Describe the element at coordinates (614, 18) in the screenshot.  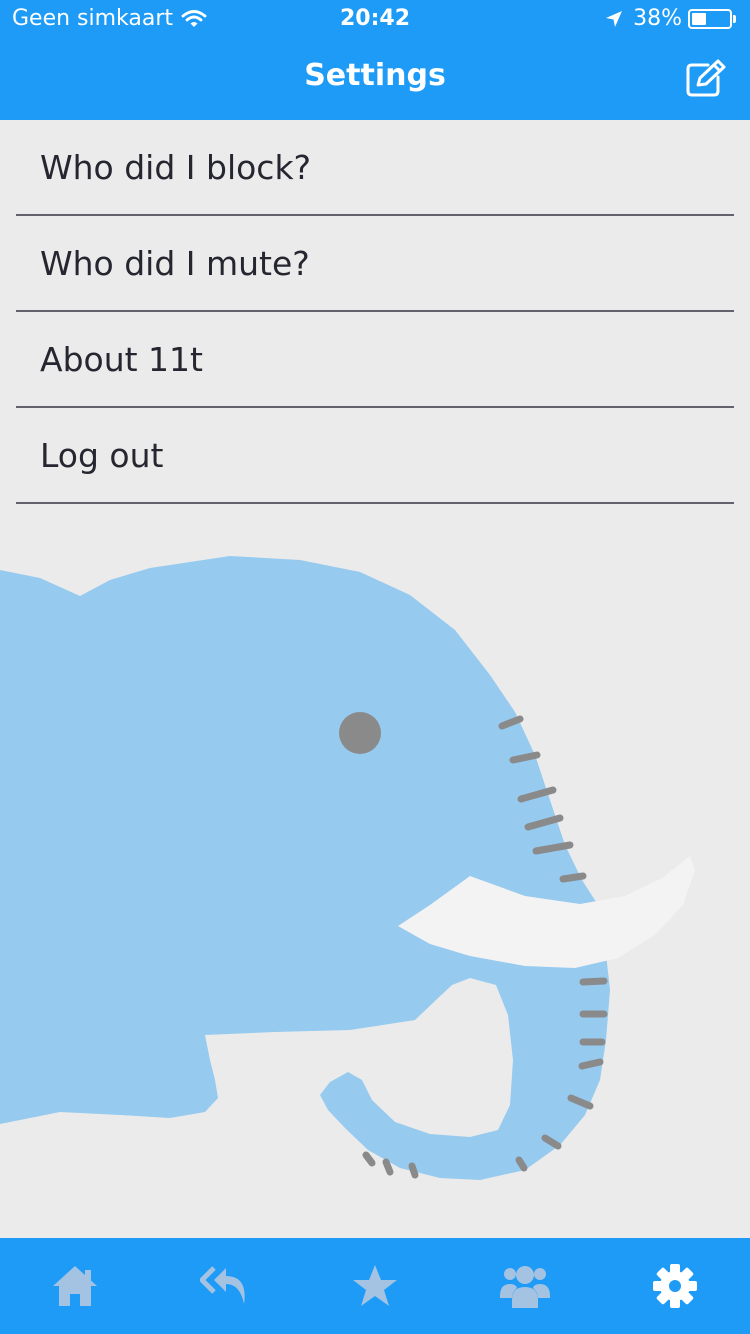
I see `location-arrow-icon` at that location.